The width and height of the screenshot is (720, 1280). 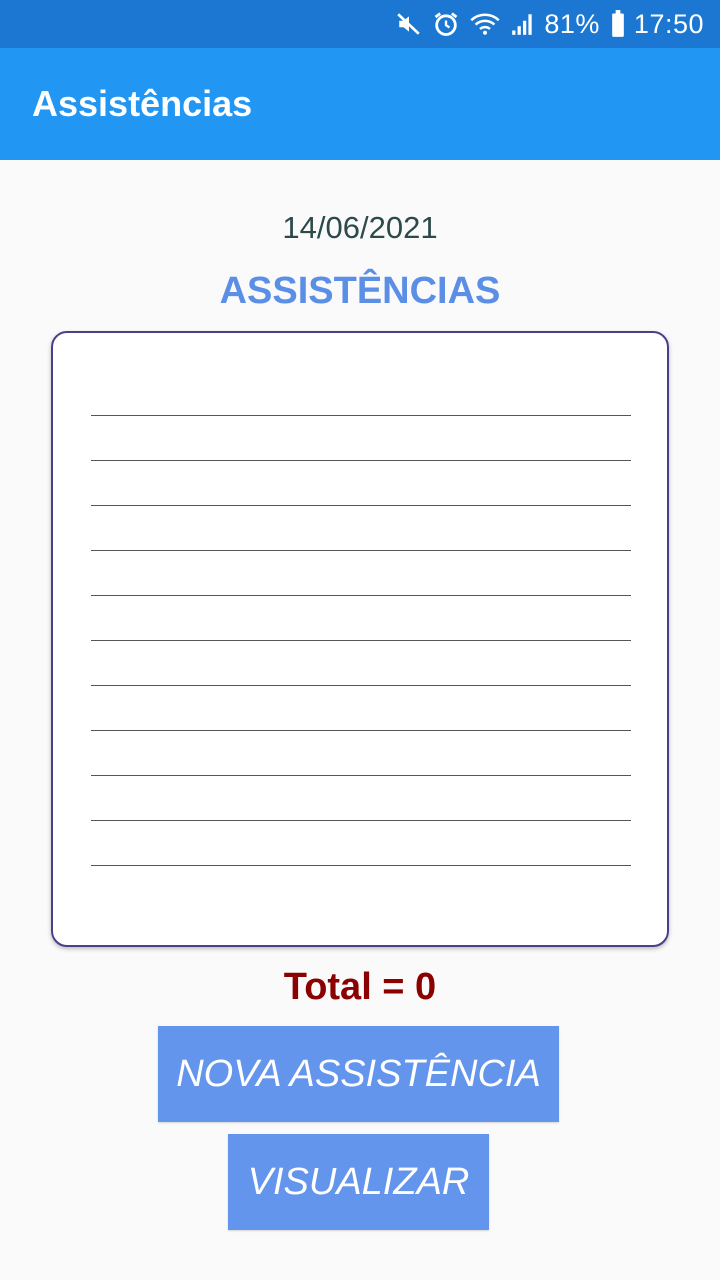 What do you see at coordinates (446, 24) in the screenshot?
I see `alarm-icon` at bounding box center [446, 24].